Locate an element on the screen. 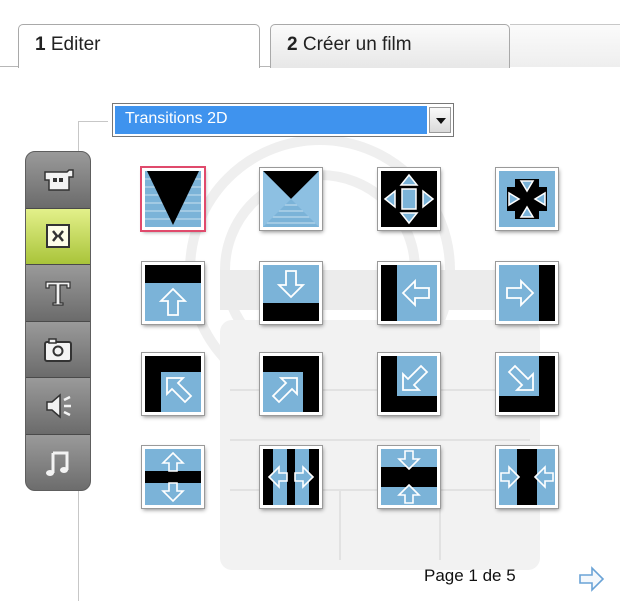 The width and height of the screenshot is (620, 601). tool-music-button is located at coordinates (58, 462).